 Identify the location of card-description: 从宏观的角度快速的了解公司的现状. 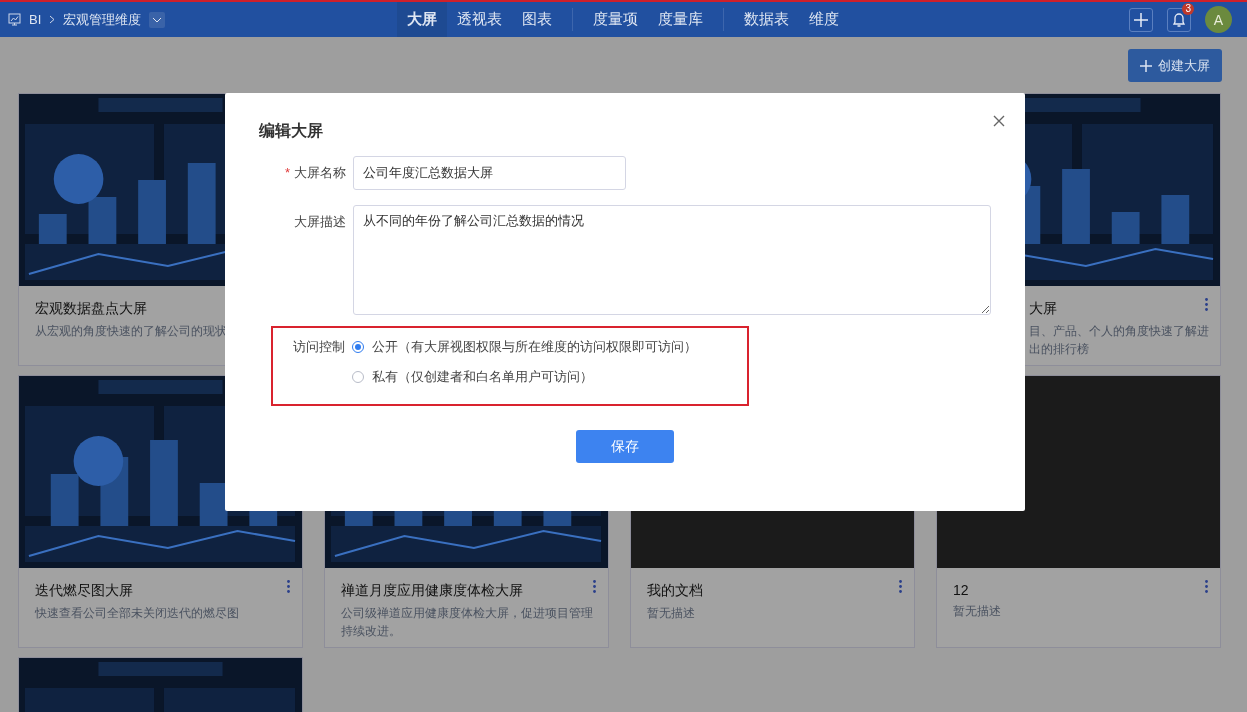
(131, 331).